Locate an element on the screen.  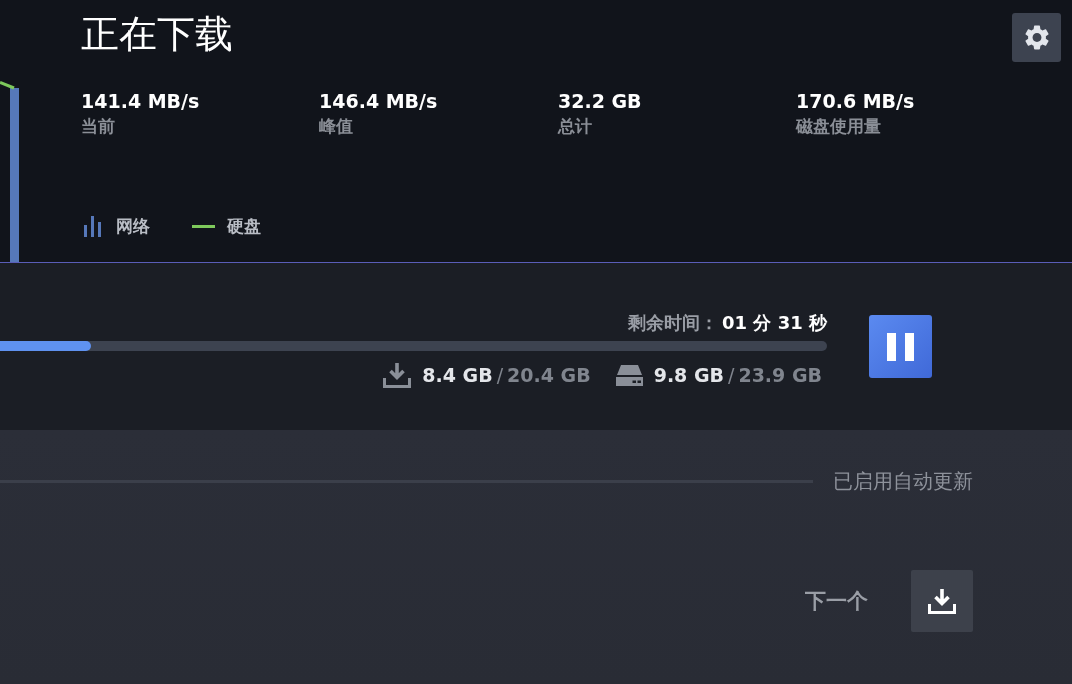
settings-icon is located at coordinates (1036, 37).